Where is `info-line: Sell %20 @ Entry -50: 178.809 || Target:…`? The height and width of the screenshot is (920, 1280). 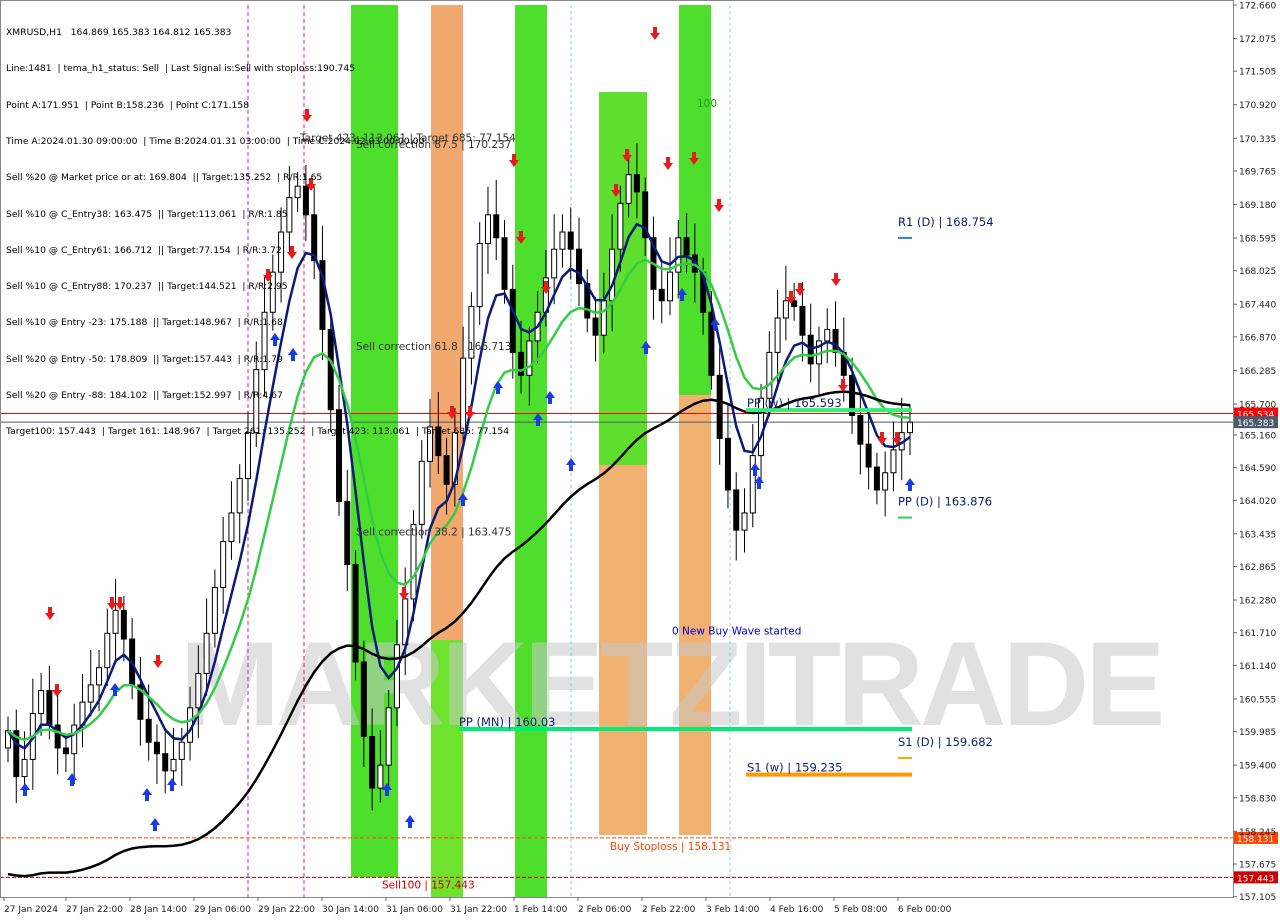
info-line: Sell %20 @ Entry -50: 178.809 || Target:… is located at coordinates (144, 359).